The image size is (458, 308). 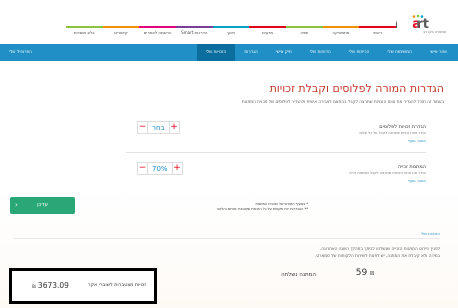 I want to click on tab-my-tasks: המשימות שלי, so click(x=399, y=52).